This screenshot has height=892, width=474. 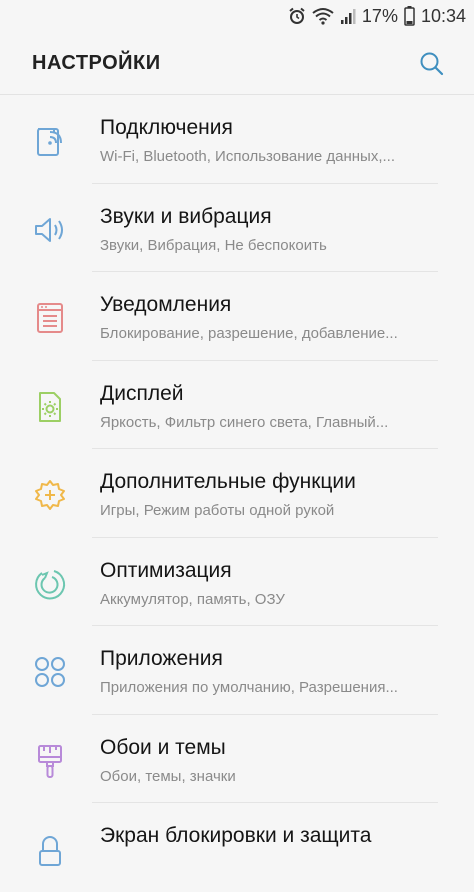 I want to click on signal-icon, so click(x=348, y=16).